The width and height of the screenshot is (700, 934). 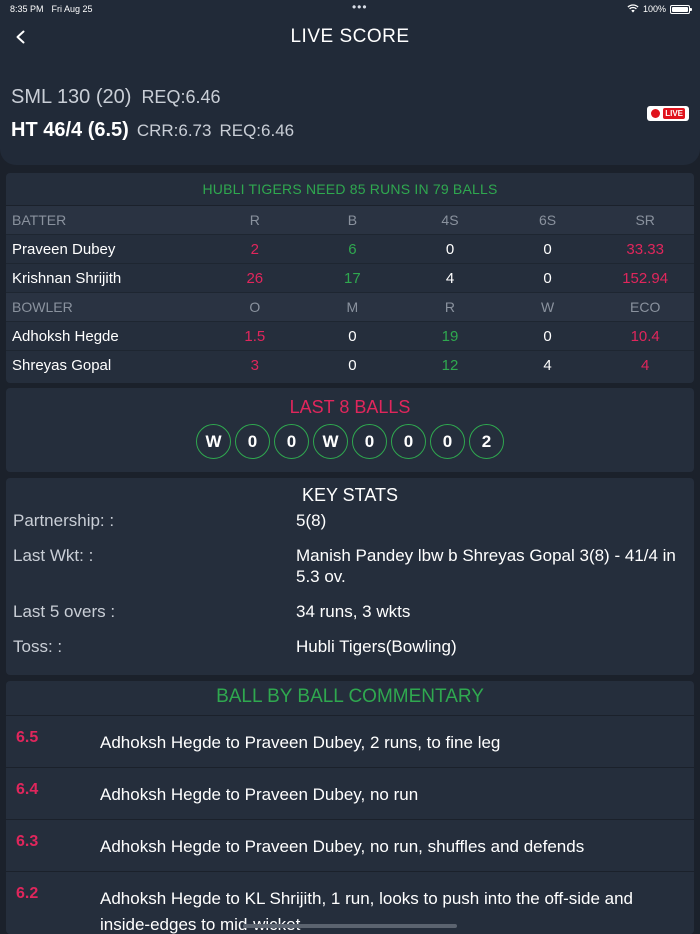 I want to click on batter-col-balls: B, so click(x=352, y=220).